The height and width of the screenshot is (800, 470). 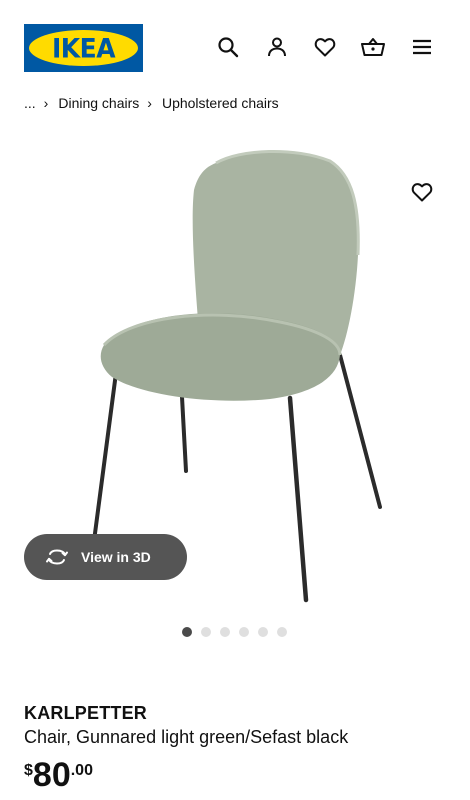 I want to click on price-integer: 80, so click(x=51, y=775).